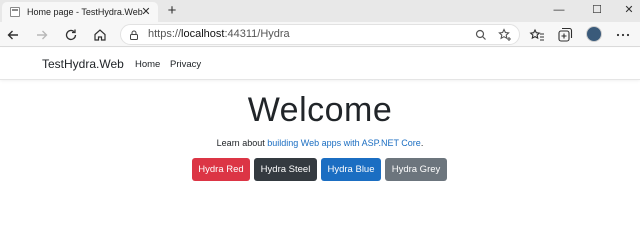 The width and height of the screenshot is (640, 252). I want to click on forward-button, so click(42, 35).